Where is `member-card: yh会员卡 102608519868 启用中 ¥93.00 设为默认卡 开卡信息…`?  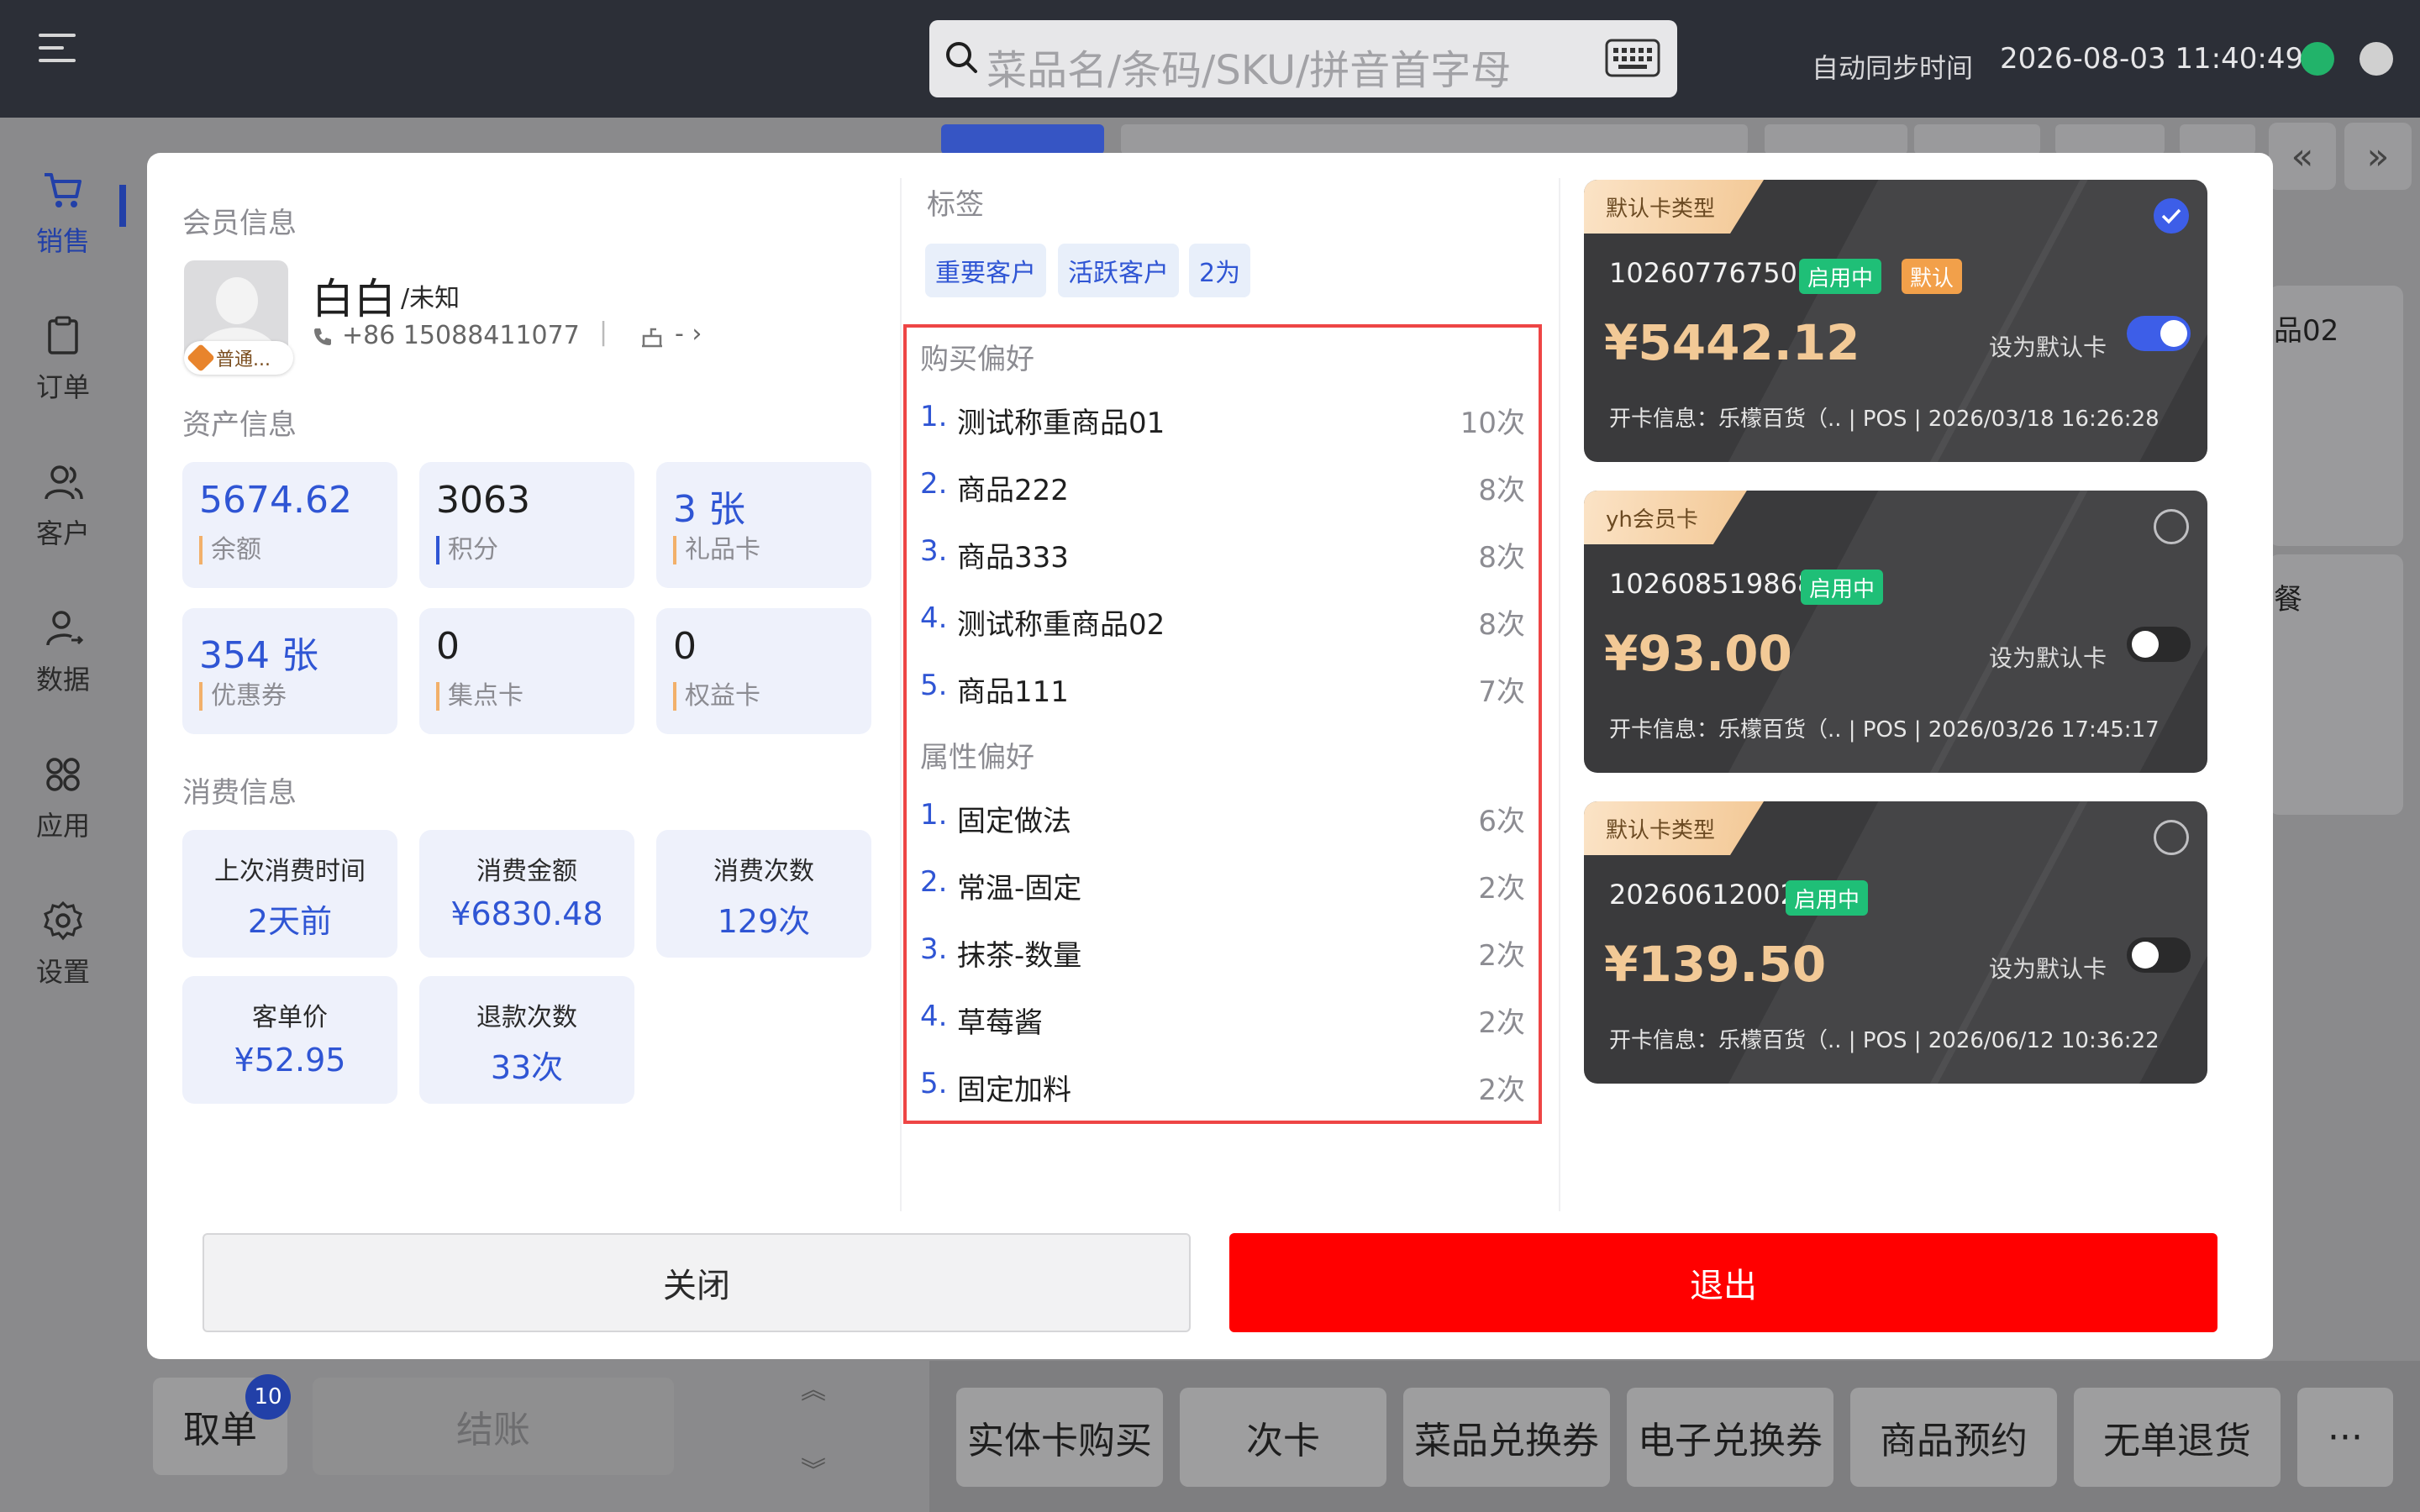
member-card: yh会员卡 102608519868 启用中 ¥93.00 设为默认卡 开卡信息… is located at coordinates (1895, 632).